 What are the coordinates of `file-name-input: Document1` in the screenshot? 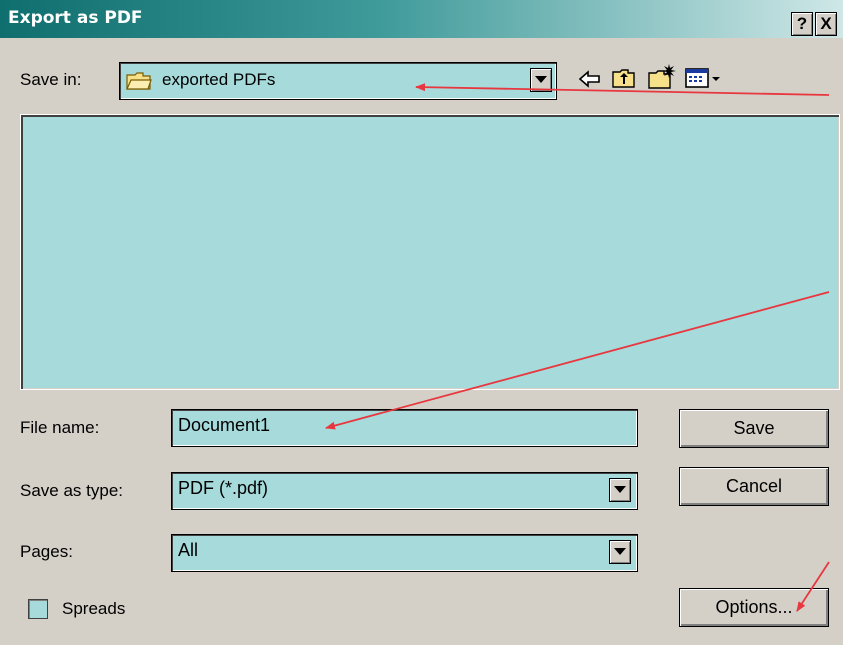 It's located at (404, 428).